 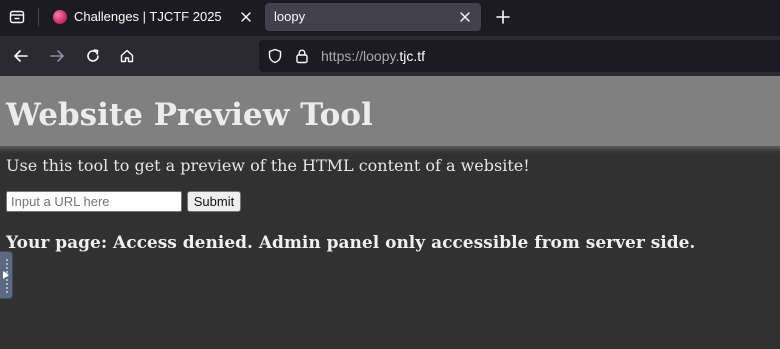 I want to click on new-tab-button, so click(x=503, y=17).